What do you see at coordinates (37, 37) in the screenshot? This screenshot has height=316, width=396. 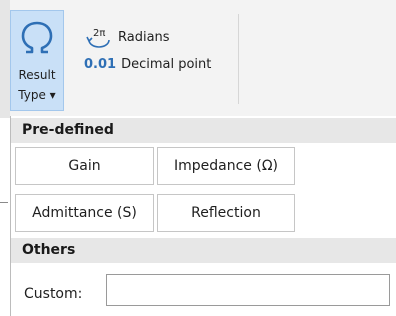 I see `omega-icon` at bounding box center [37, 37].